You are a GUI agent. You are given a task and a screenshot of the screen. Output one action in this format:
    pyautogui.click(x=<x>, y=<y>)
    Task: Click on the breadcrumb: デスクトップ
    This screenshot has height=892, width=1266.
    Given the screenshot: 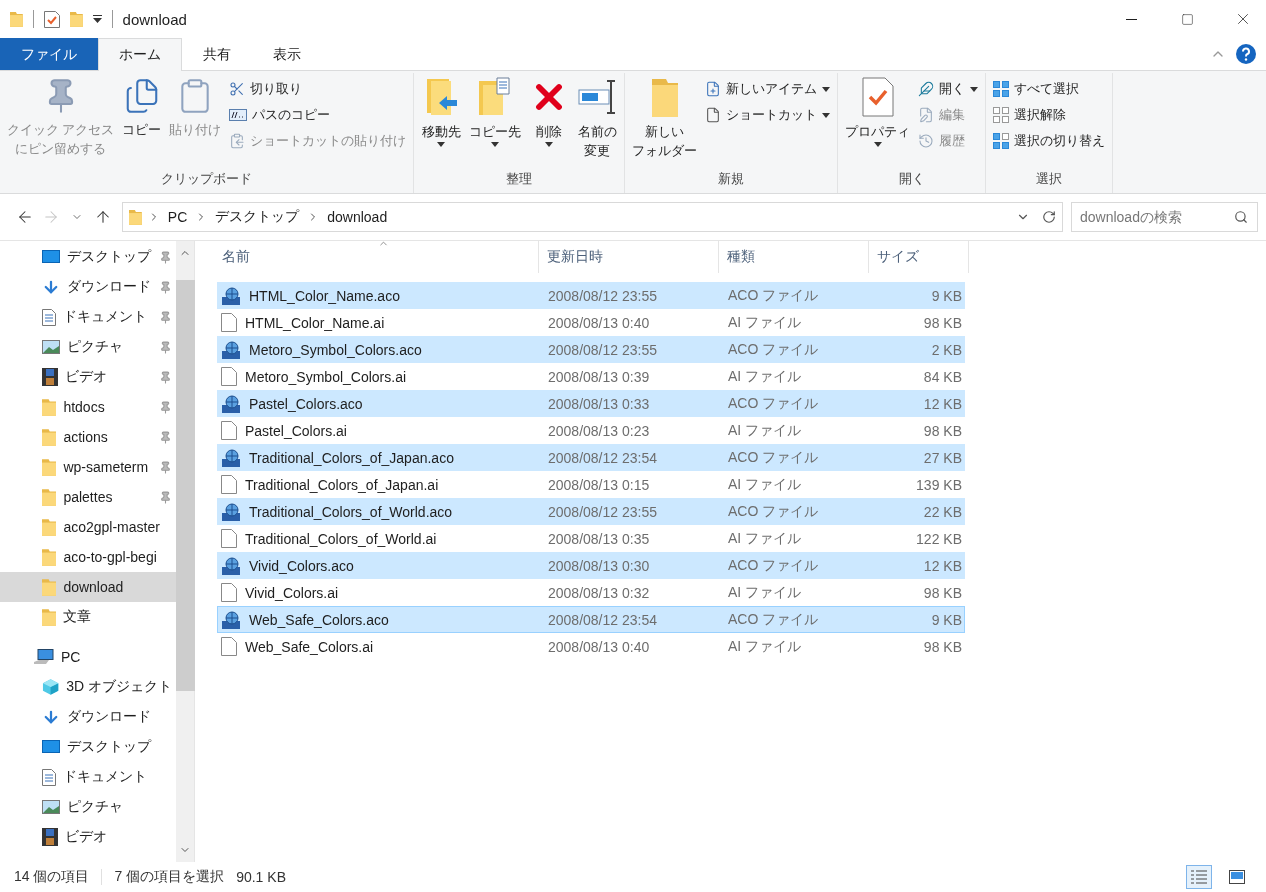 What is the action you would take?
    pyautogui.click(x=257, y=217)
    